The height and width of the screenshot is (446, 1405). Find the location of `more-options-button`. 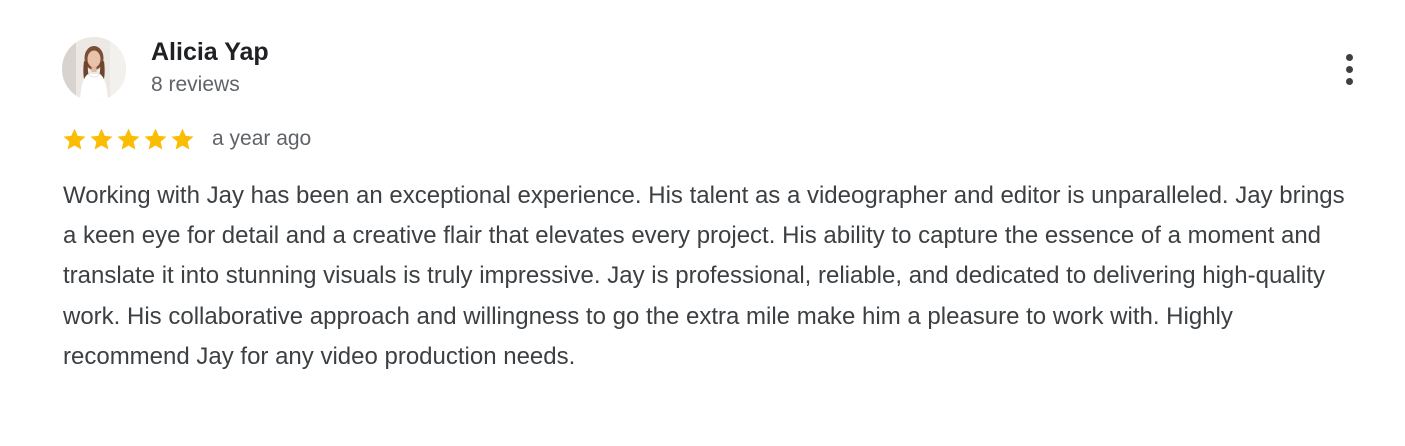

more-options-button is located at coordinates (1349, 69).